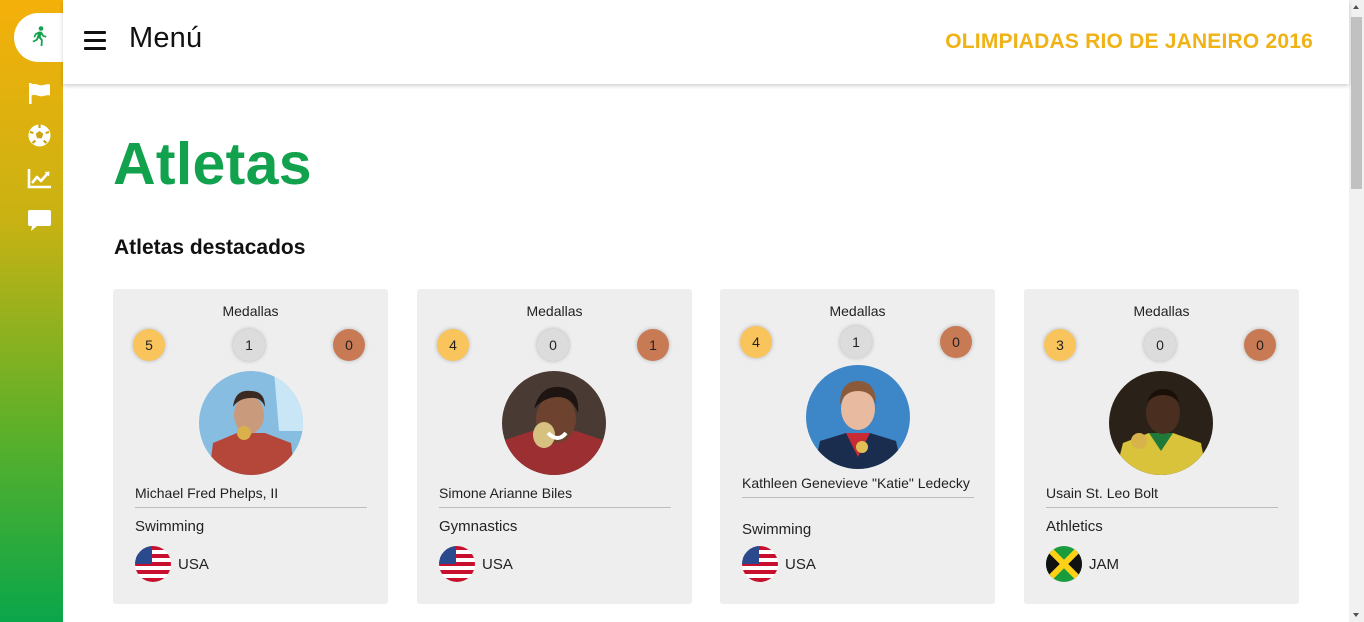  What do you see at coordinates (478, 526) in the screenshot?
I see `athlete-sport: Gymnastics` at bounding box center [478, 526].